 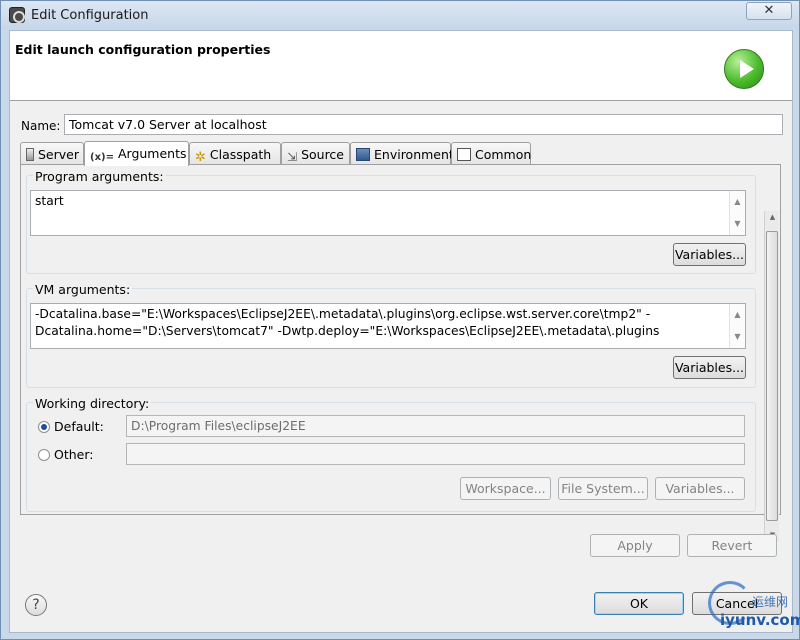 I want to click on tab-arguments: (x)= Arguments, so click(x=136, y=153).